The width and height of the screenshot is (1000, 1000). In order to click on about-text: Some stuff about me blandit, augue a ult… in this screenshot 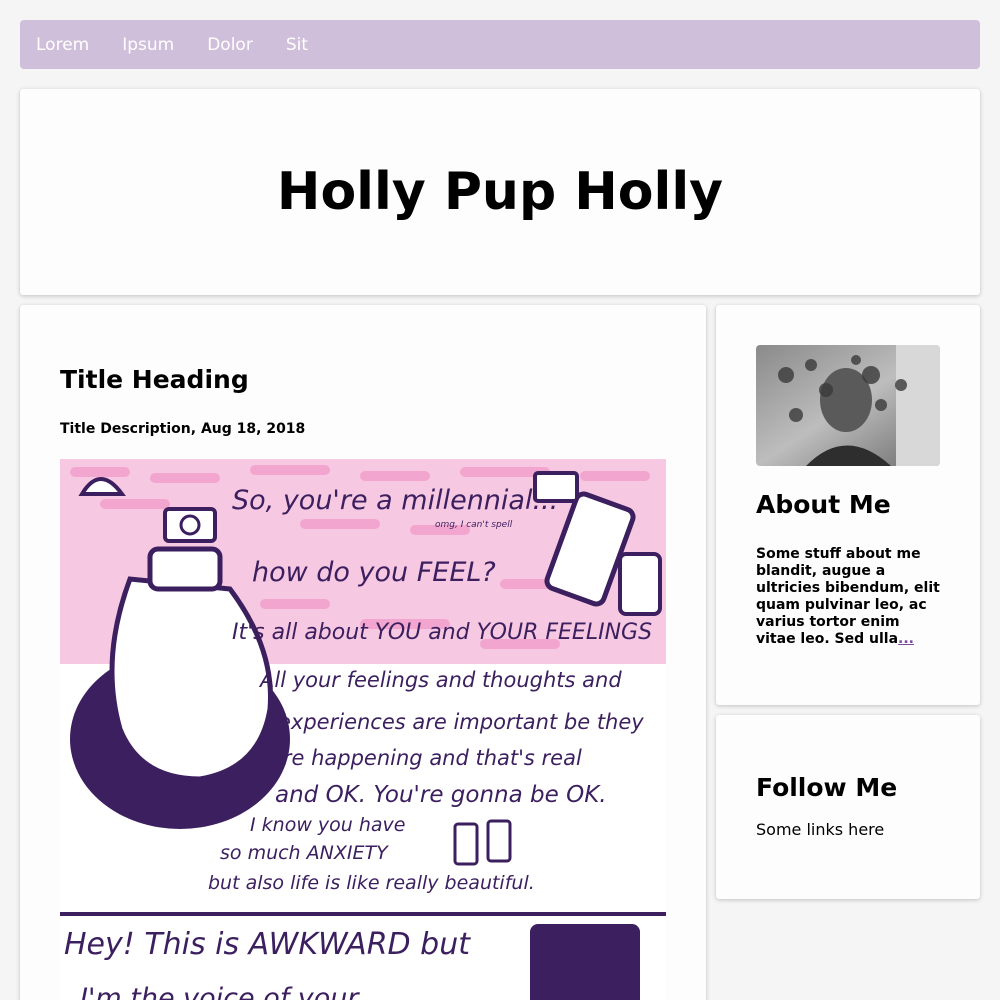, I will do `click(848, 597)`.